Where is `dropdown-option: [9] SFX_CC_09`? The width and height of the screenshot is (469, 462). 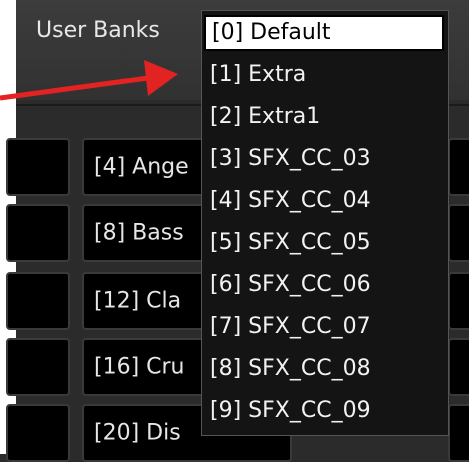 dropdown-option: [9] SFX_CC_09 is located at coordinates (324, 411).